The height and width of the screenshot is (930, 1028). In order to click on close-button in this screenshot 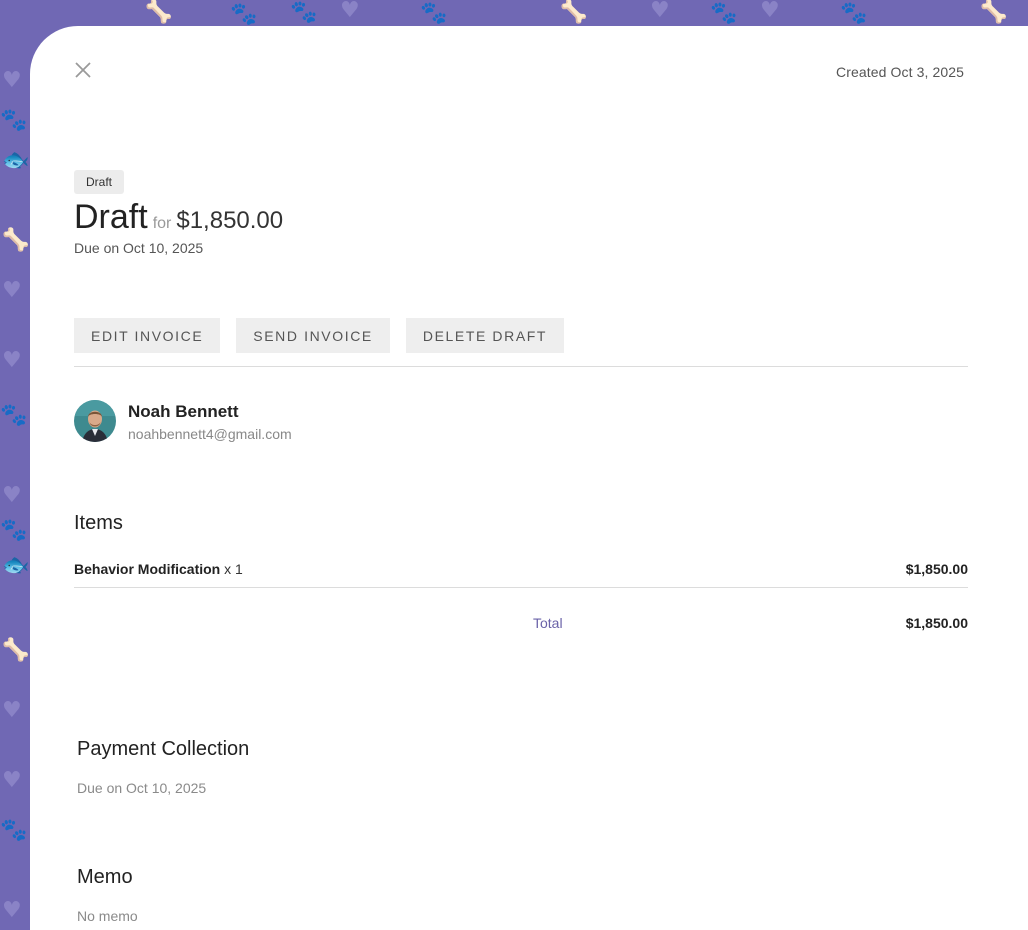, I will do `click(83, 70)`.